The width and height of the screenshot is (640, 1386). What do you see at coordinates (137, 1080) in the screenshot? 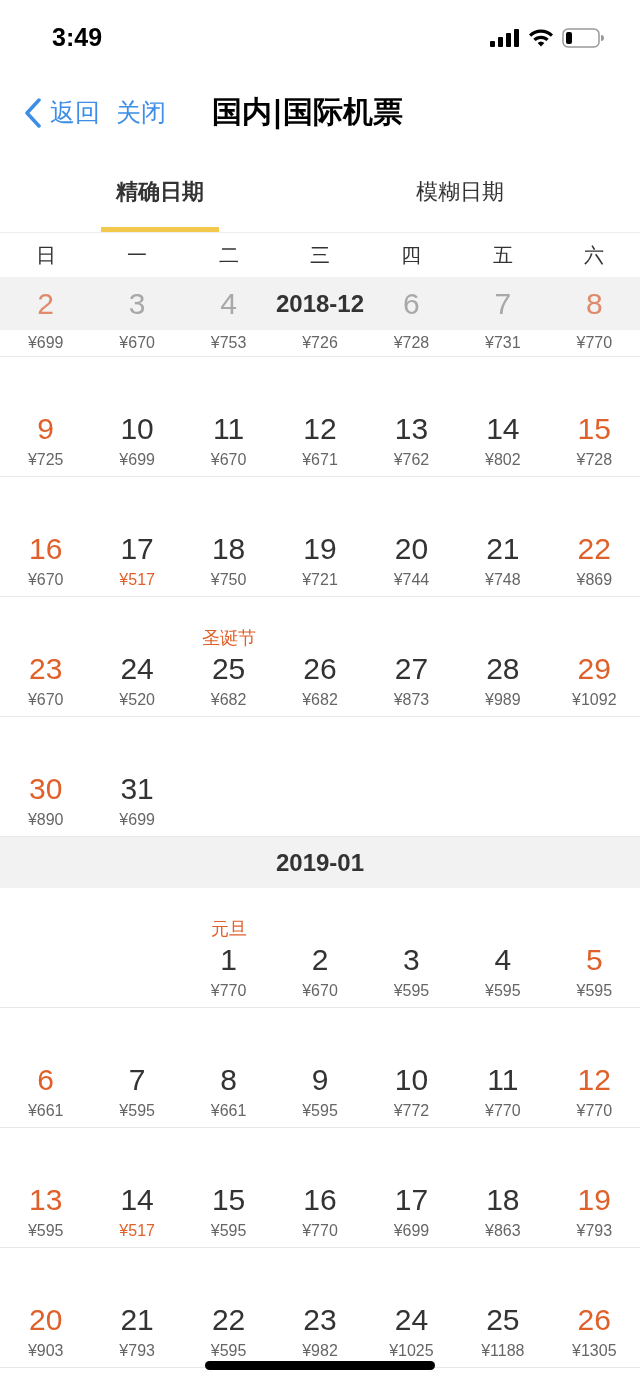
I see `date-number: 7` at bounding box center [137, 1080].